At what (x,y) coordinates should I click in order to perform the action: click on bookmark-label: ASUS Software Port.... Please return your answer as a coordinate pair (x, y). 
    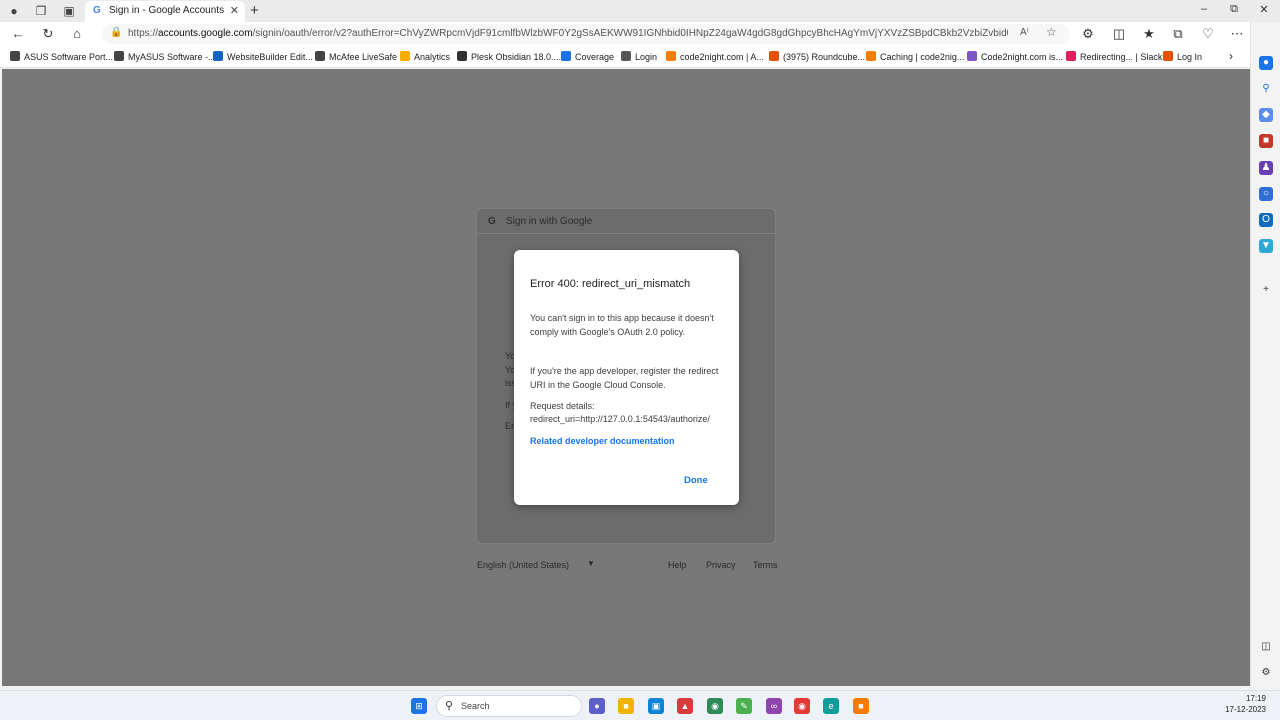
    Looking at the image, I should click on (69, 57).